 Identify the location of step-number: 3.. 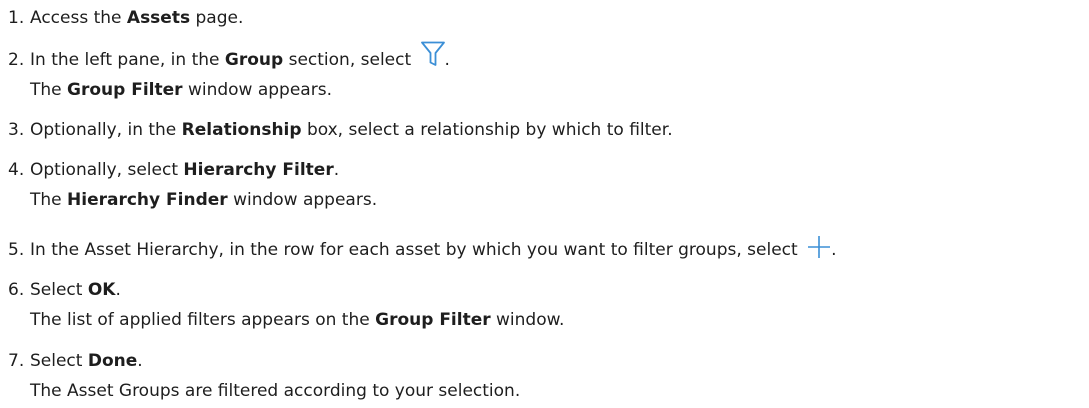
(16, 130).